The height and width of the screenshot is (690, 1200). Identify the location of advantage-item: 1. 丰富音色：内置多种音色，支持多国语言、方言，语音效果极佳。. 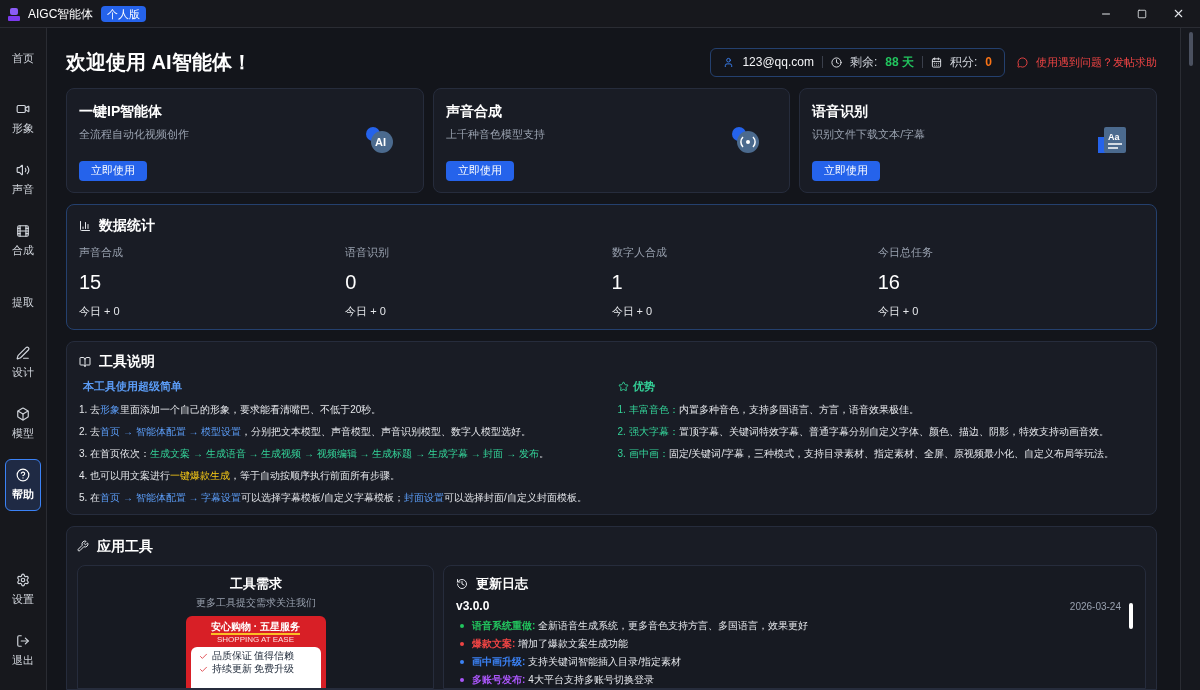
(768, 409).